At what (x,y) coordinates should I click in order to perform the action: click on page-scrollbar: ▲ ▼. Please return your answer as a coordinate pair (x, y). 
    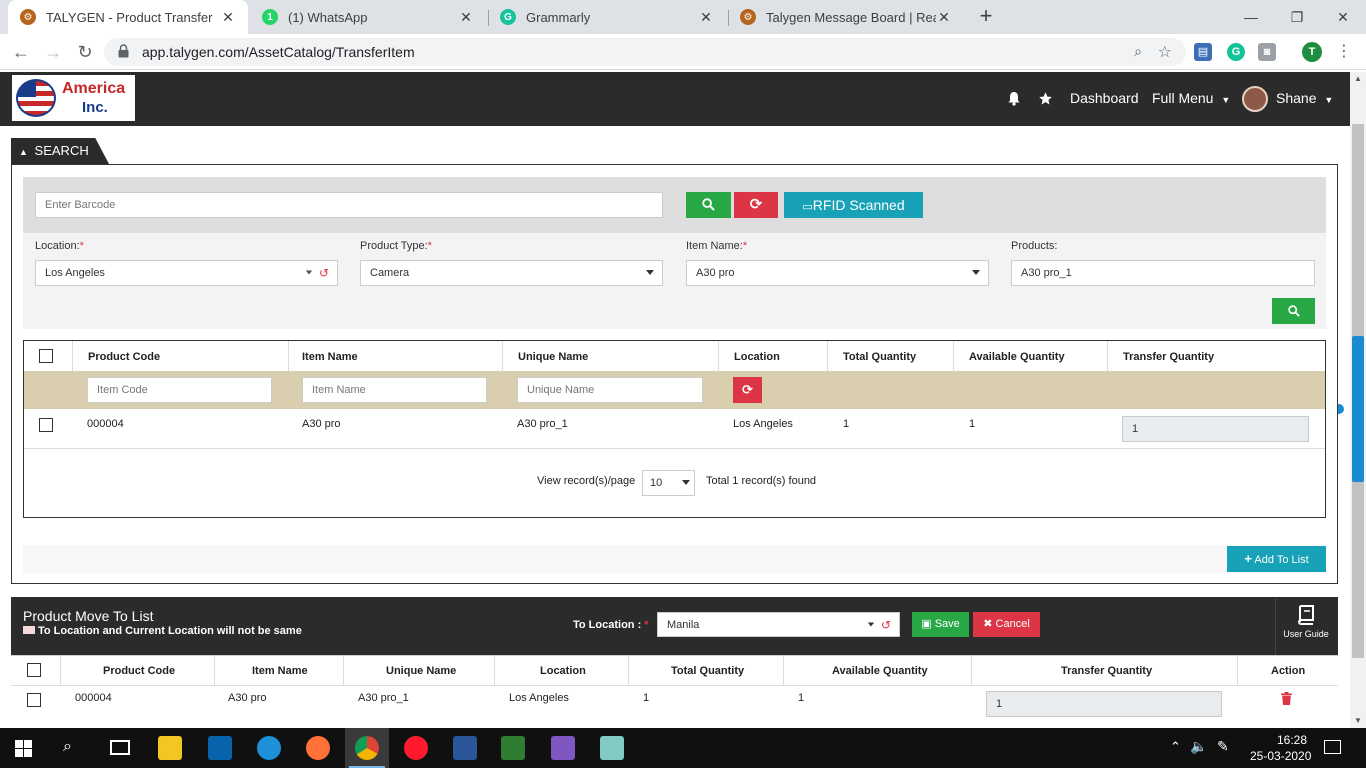
    Looking at the image, I should click on (1358, 400).